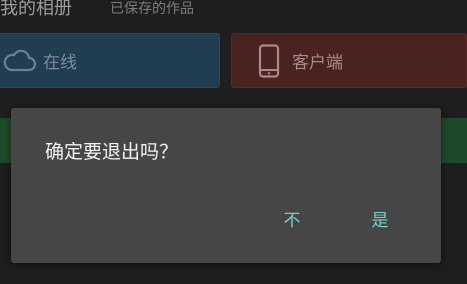  I want to click on dialog-message: 确定要退出吗？, so click(112, 152).